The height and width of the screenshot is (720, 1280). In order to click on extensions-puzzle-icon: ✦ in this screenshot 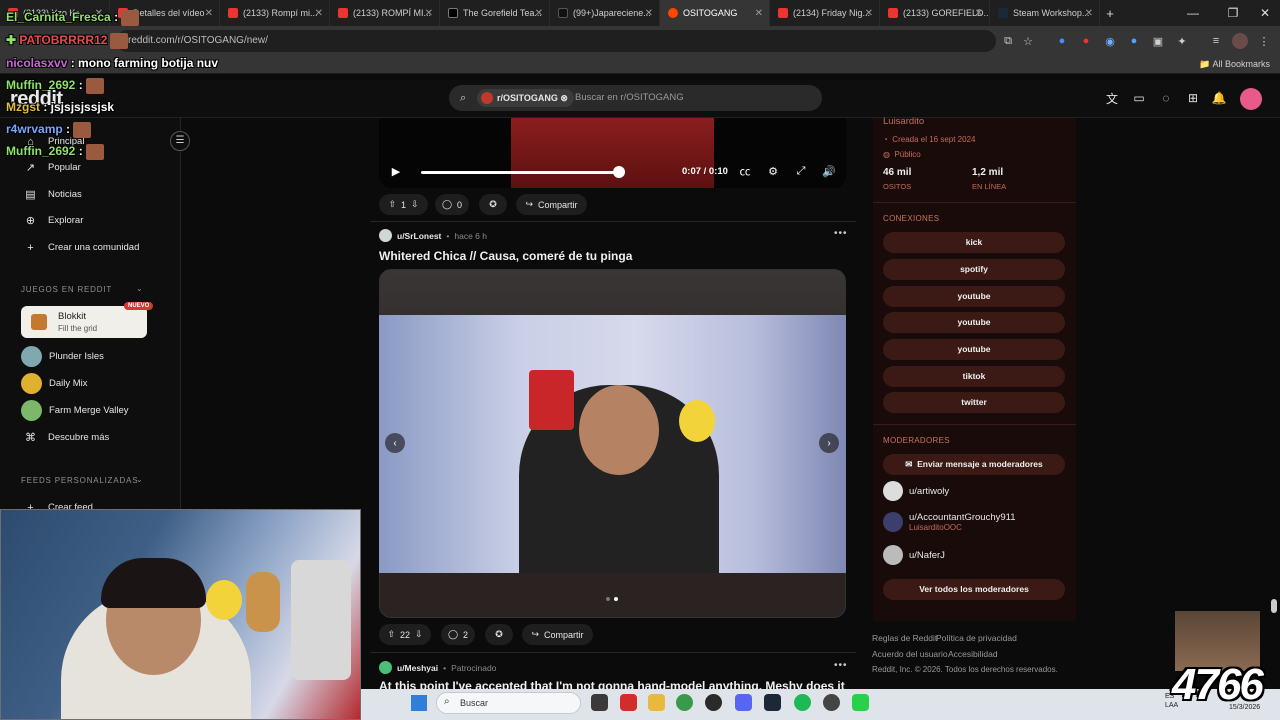, I will do `click(1182, 41)`.